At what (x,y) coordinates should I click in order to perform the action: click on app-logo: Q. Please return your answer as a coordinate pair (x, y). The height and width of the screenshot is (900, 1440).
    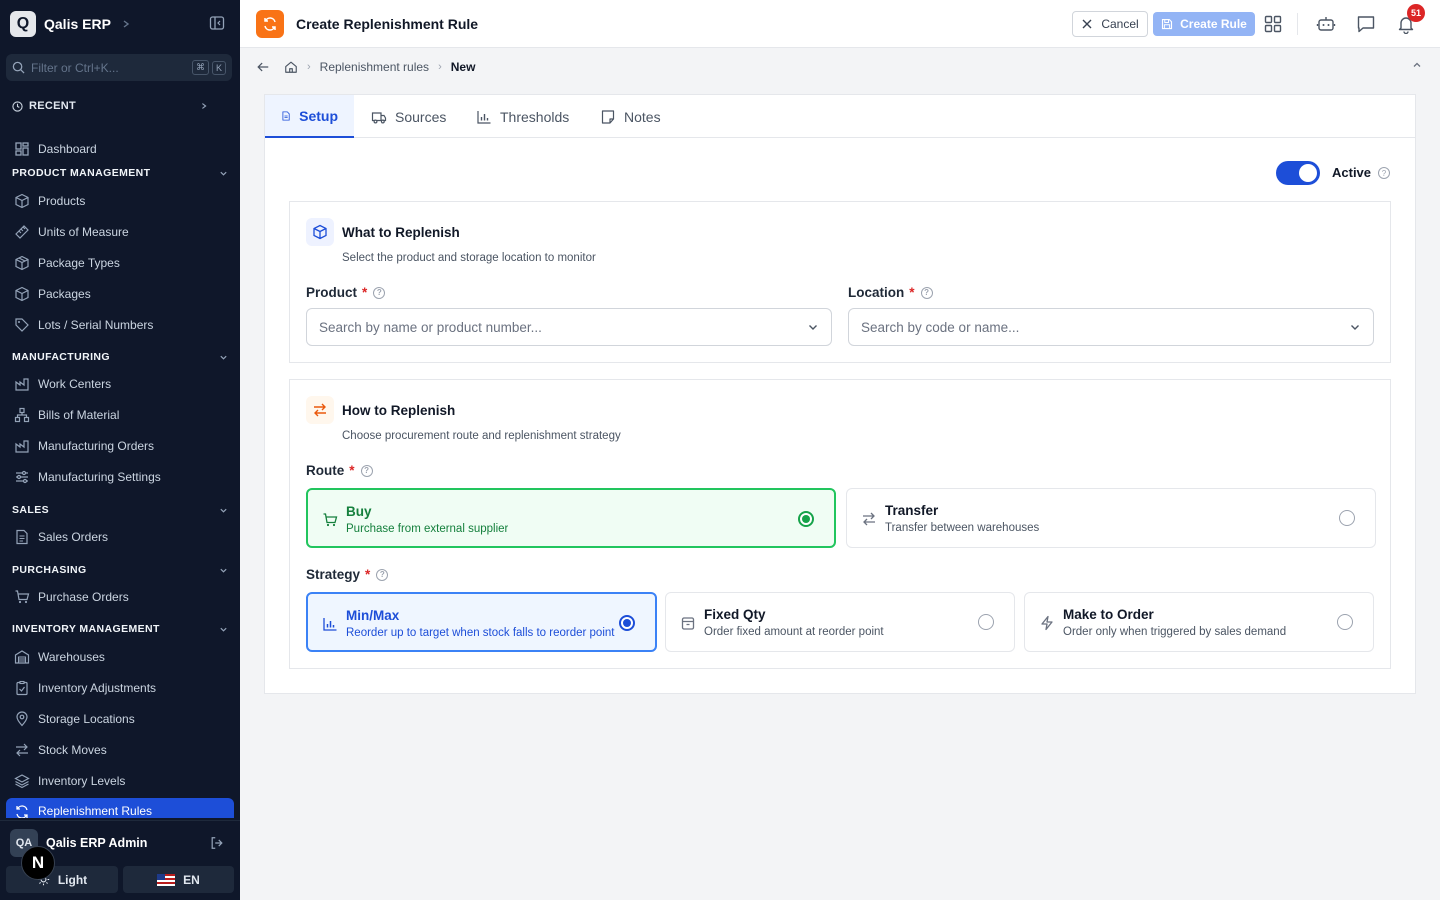
    Looking at the image, I should click on (23, 24).